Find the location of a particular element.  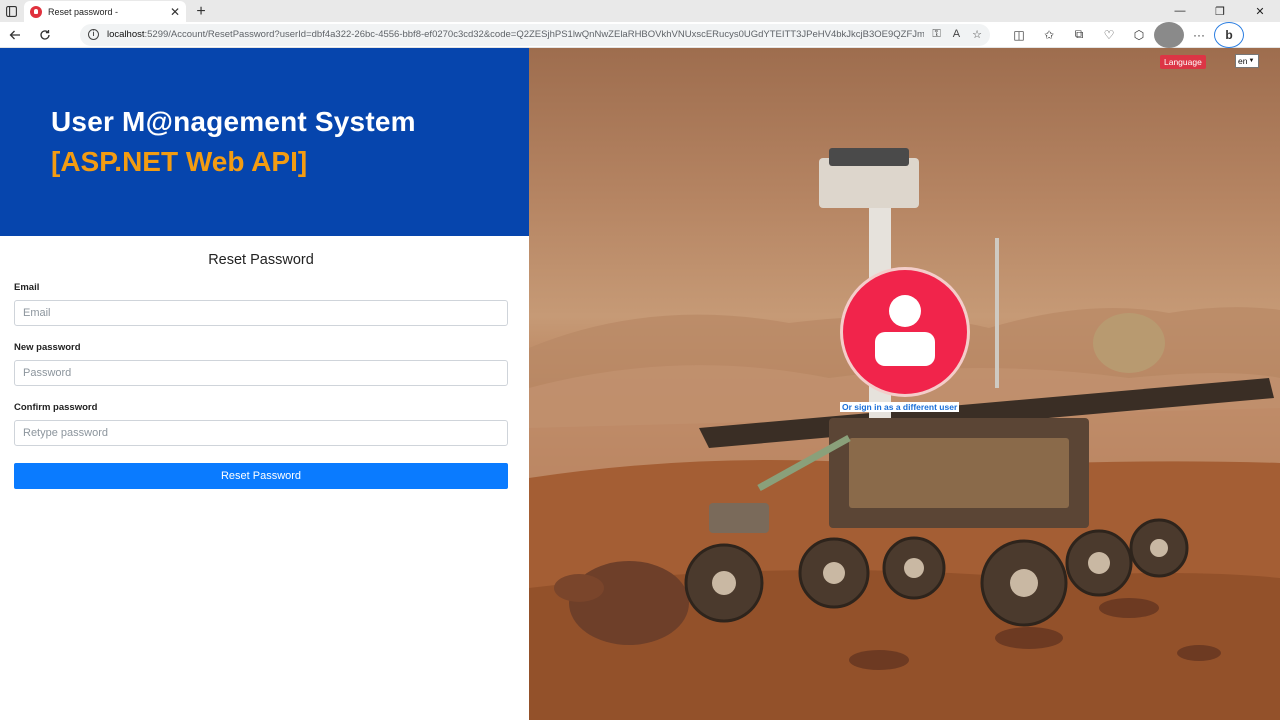

language-select: en ▼ is located at coordinates (1247, 61).